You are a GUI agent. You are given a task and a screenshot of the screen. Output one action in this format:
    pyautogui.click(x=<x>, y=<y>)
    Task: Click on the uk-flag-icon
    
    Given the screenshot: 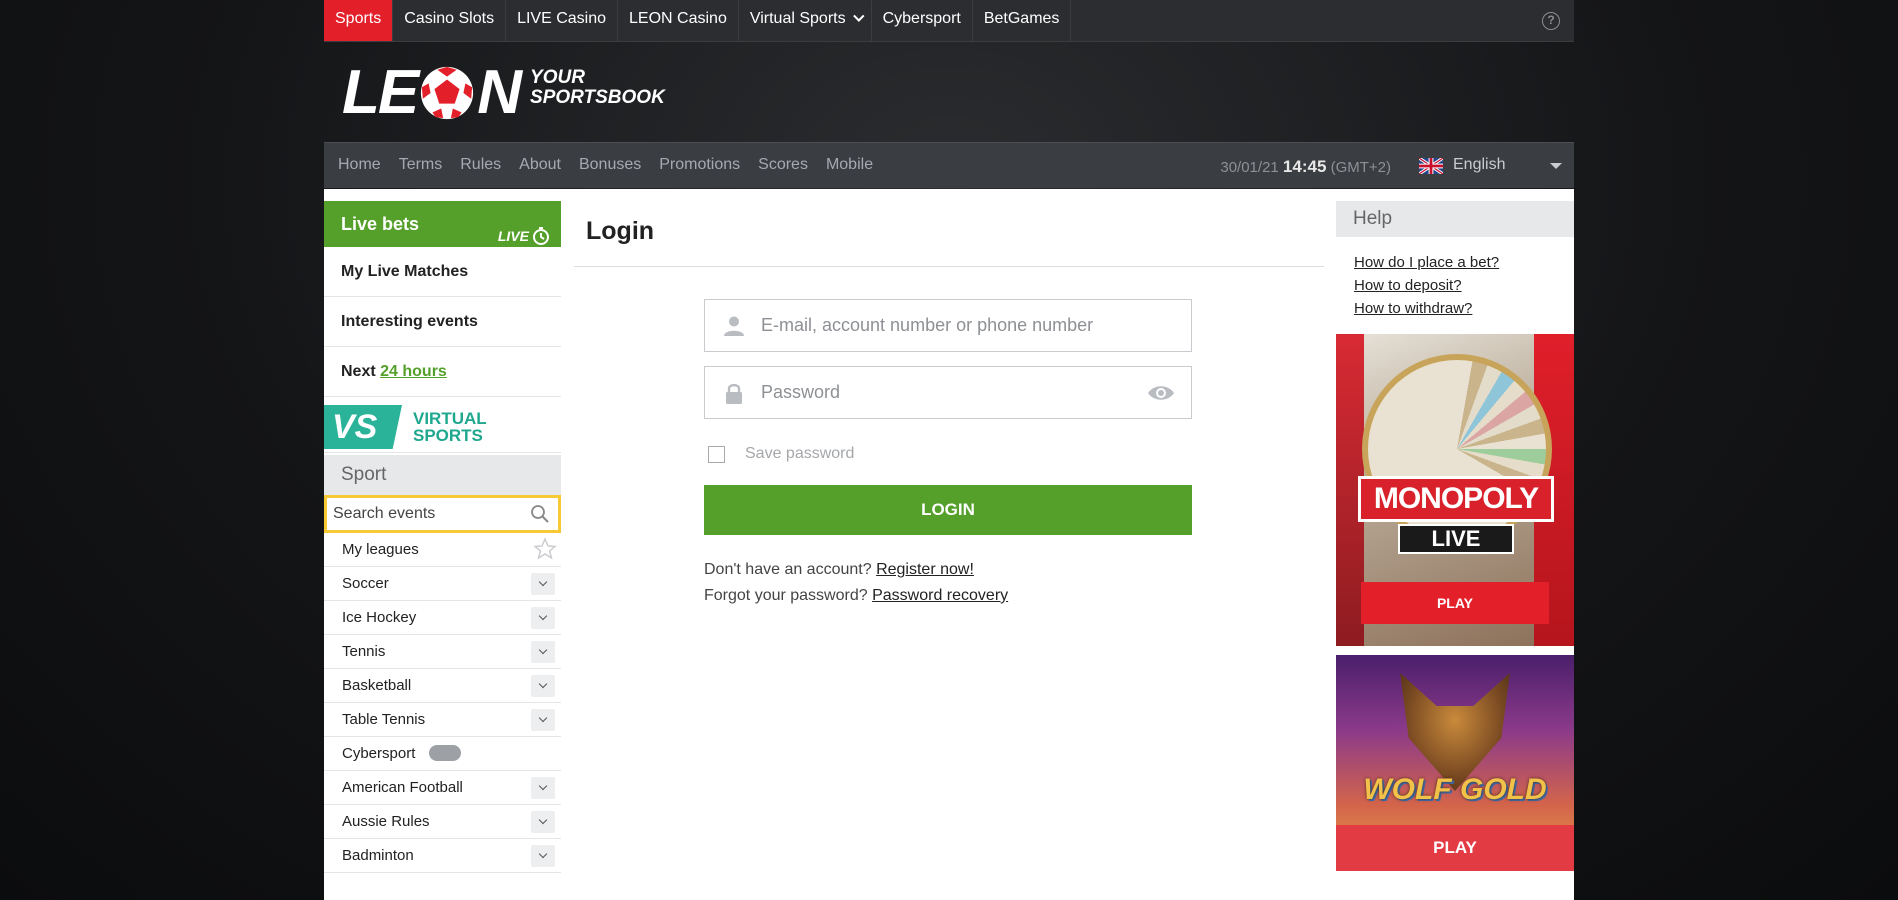 What is the action you would take?
    pyautogui.click(x=1431, y=166)
    